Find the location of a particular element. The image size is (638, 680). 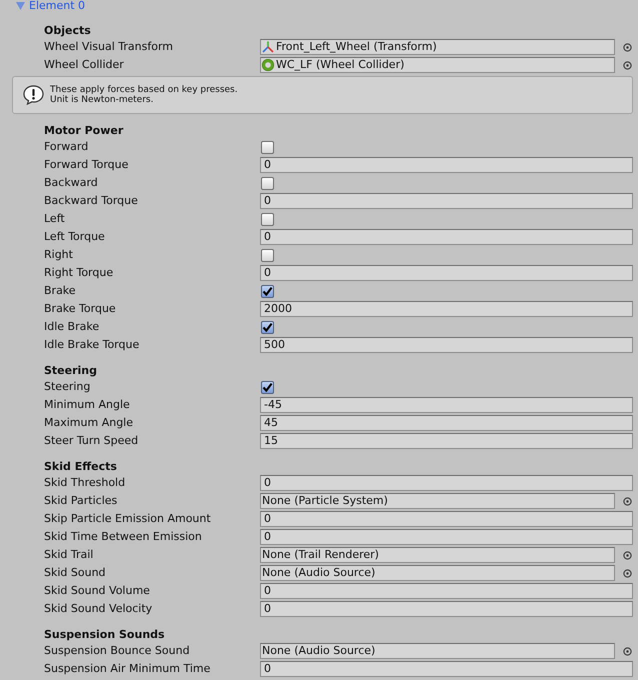

object-field: None (Particle System) is located at coordinates (437, 501).